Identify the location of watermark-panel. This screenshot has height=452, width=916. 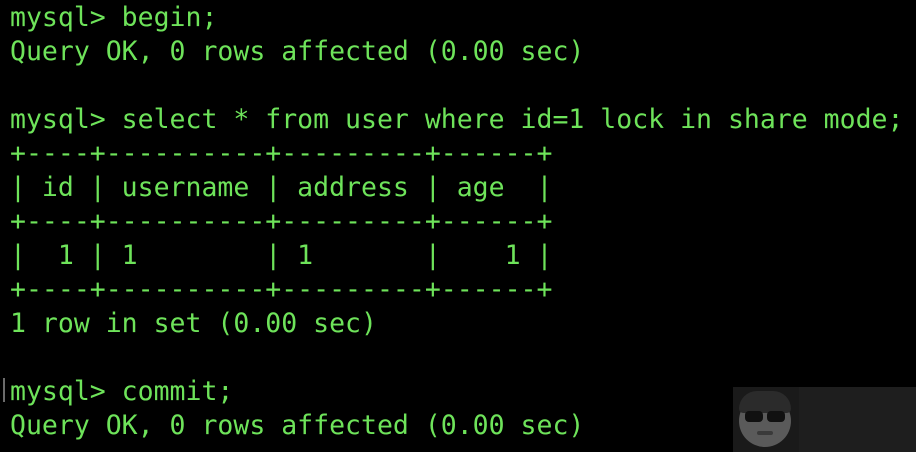
(857, 419).